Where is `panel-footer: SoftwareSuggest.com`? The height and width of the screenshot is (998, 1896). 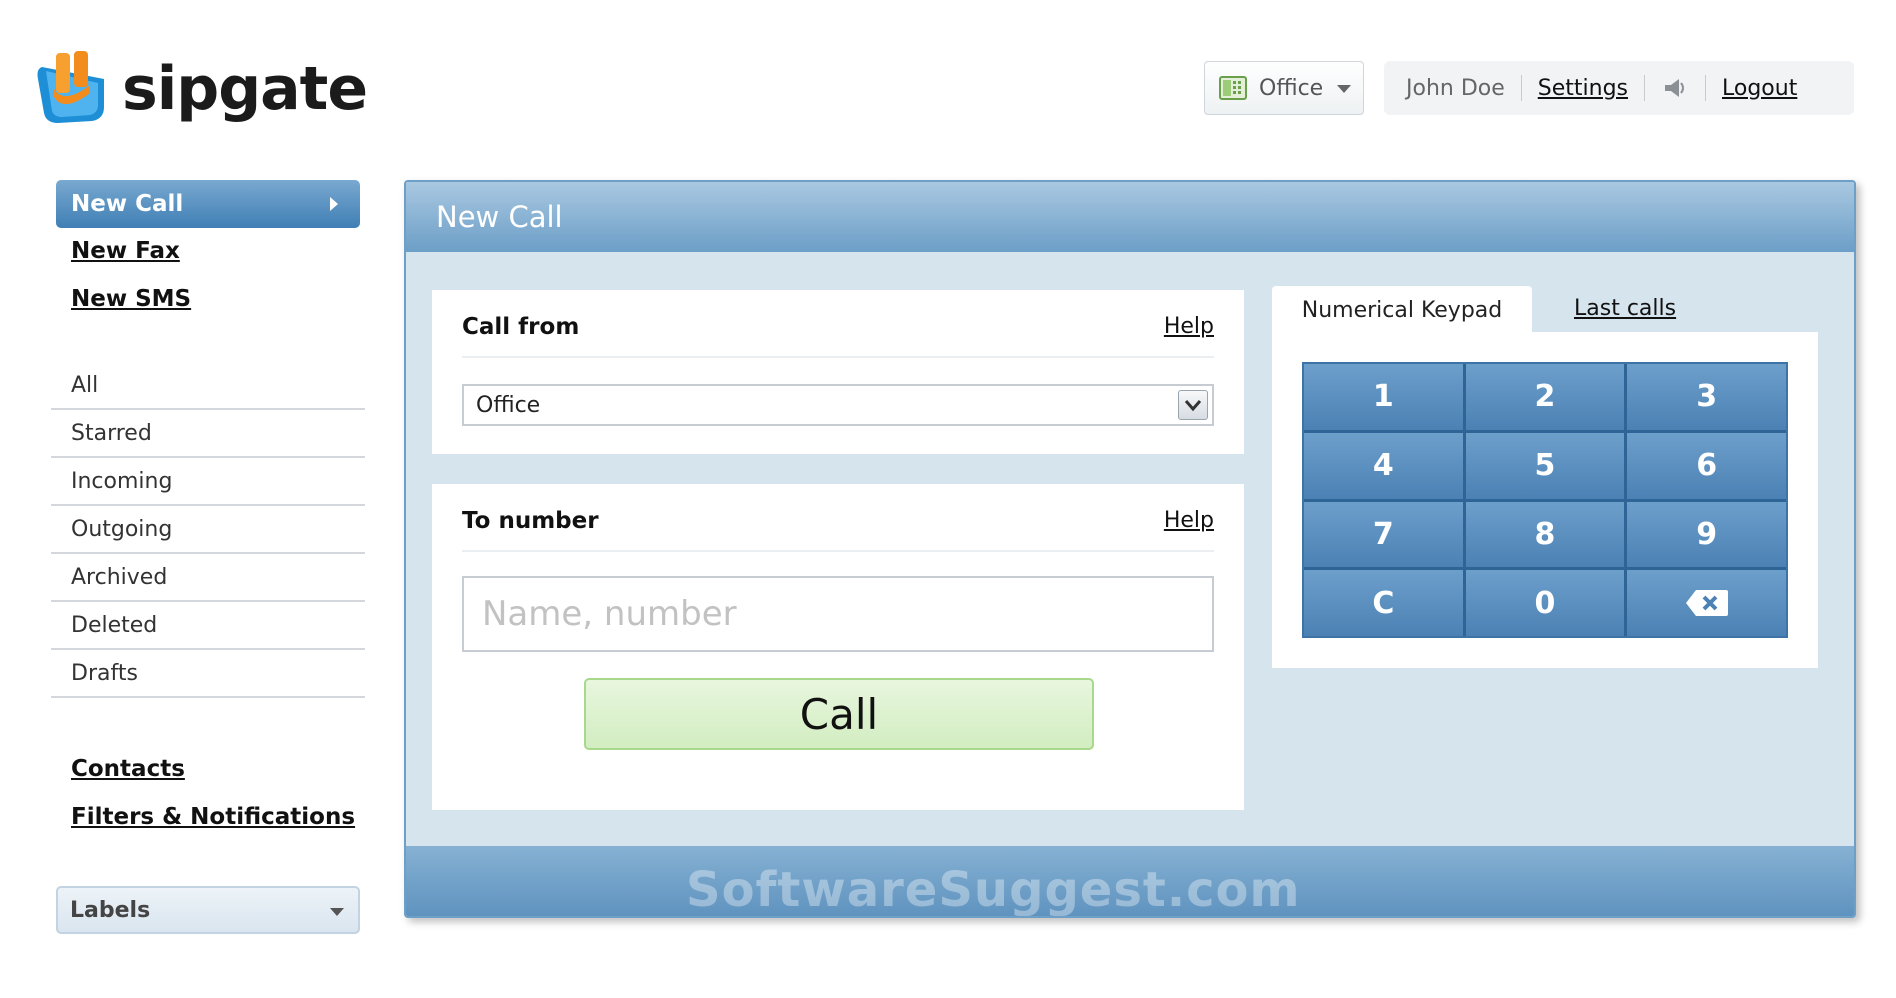 panel-footer: SoftwareSuggest.com is located at coordinates (1130, 881).